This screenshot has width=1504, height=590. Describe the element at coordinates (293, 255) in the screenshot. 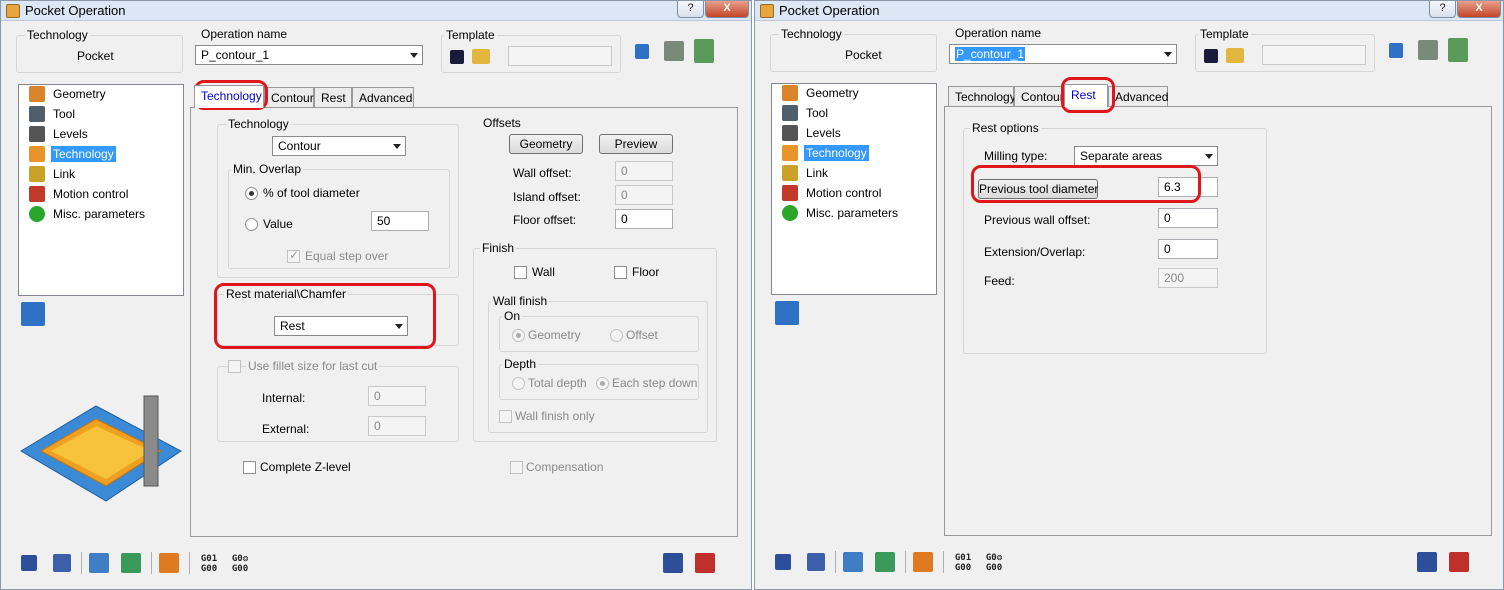

I see `equal-step-checkbox` at that location.